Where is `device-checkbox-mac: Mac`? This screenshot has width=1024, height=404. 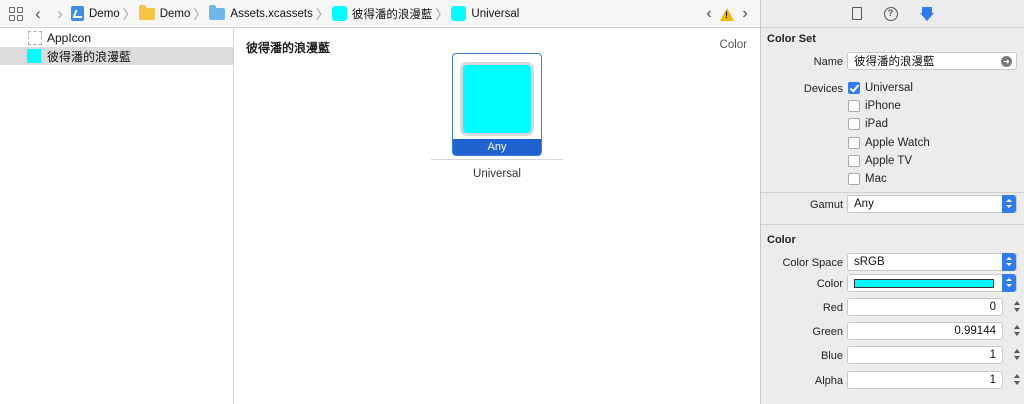 device-checkbox-mac: Mac is located at coordinates (867, 179).